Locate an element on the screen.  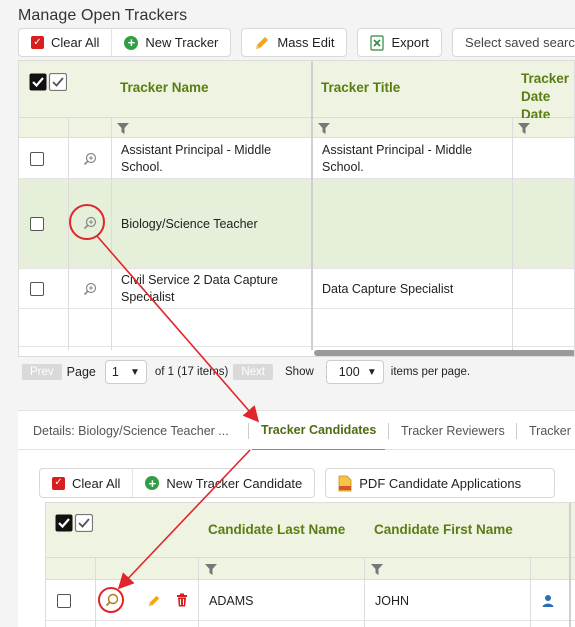
trash-icon is located at coordinates (182, 600).